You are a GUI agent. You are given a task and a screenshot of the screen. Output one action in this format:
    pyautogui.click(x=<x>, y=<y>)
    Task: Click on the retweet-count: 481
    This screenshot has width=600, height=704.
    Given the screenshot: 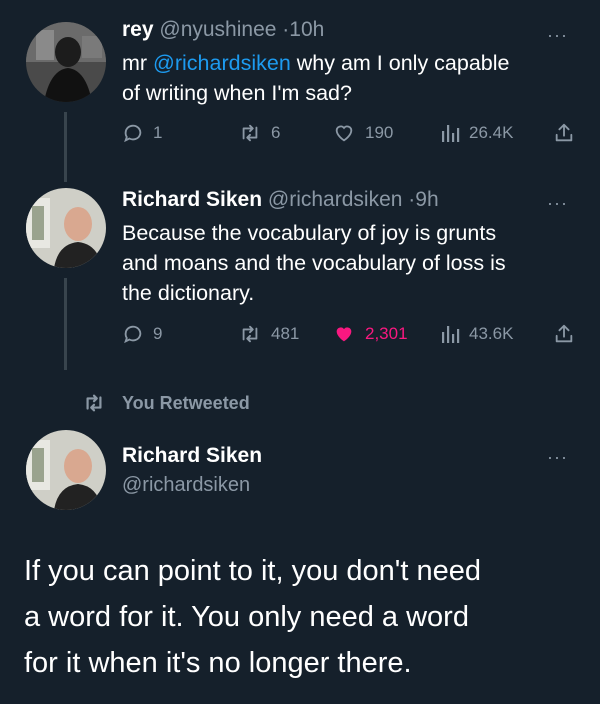 What is the action you would take?
    pyautogui.click(x=285, y=333)
    